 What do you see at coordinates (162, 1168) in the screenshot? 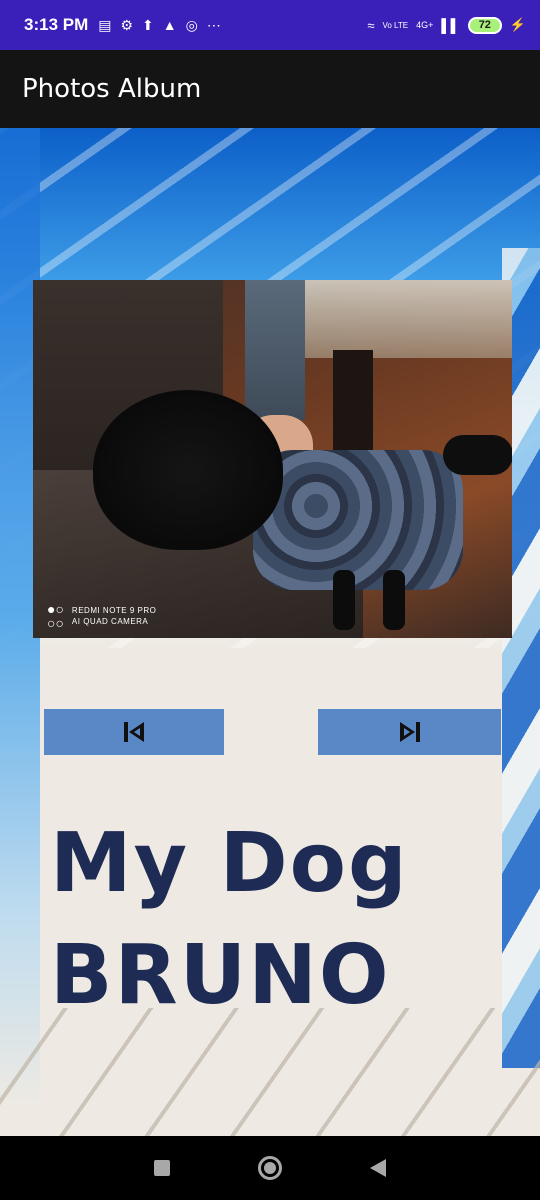
I see `recents-button` at bounding box center [162, 1168].